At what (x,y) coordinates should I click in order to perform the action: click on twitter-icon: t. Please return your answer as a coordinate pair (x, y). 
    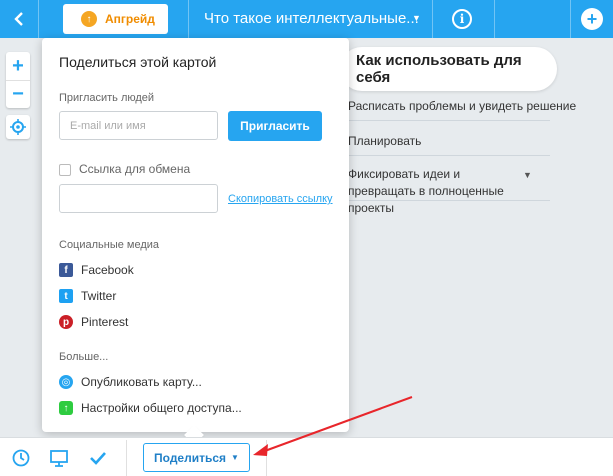
    Looking at the image, I should click on (66, 296).